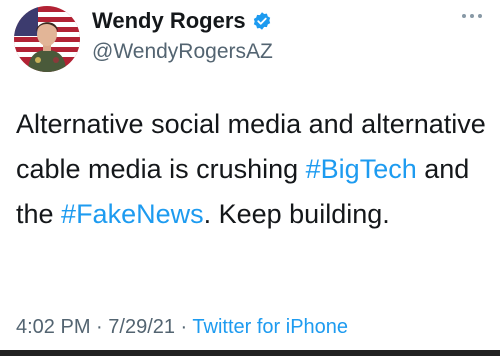 The height and width of the screenshot is (356, 500). Describe the element at coordinates (472, 16) in the screenshot. I see `more-options-icon` at that location.